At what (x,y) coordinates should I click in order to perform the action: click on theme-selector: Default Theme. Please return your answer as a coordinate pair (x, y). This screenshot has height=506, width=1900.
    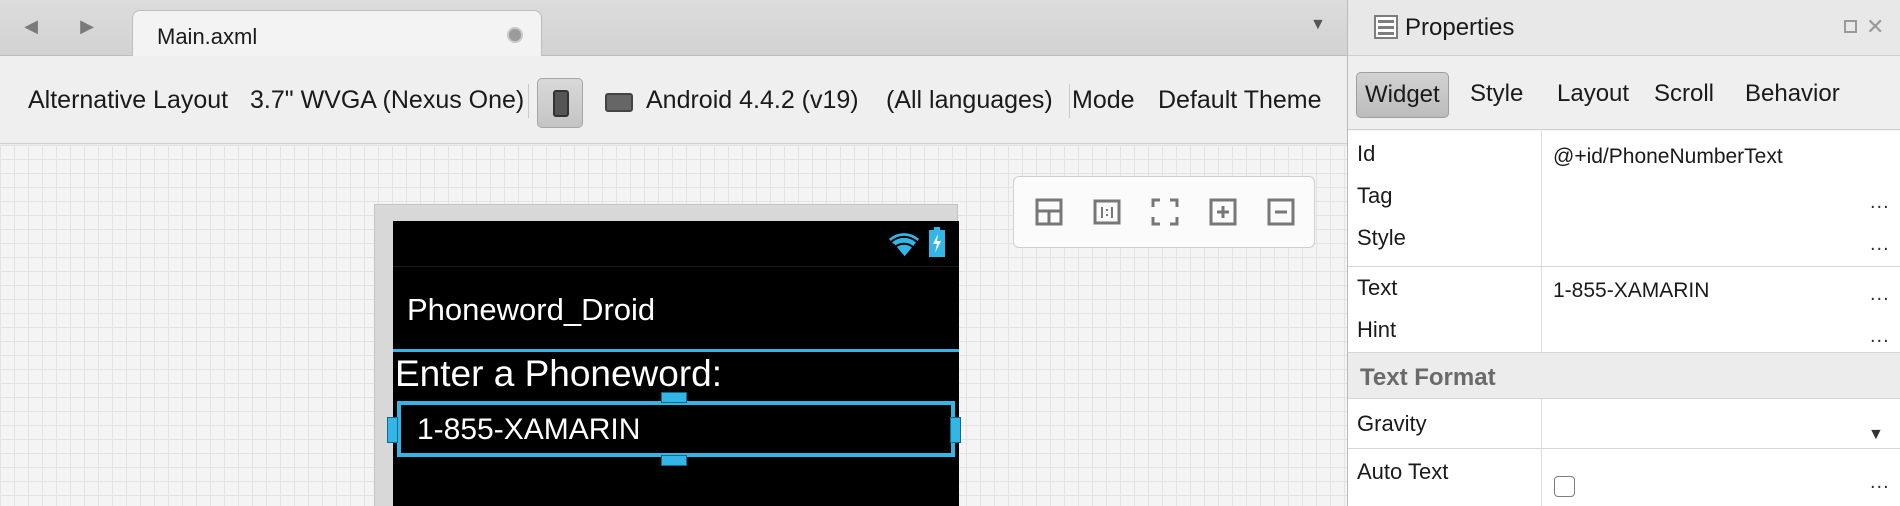
    Looking at the image, I should click on (1240, 100).